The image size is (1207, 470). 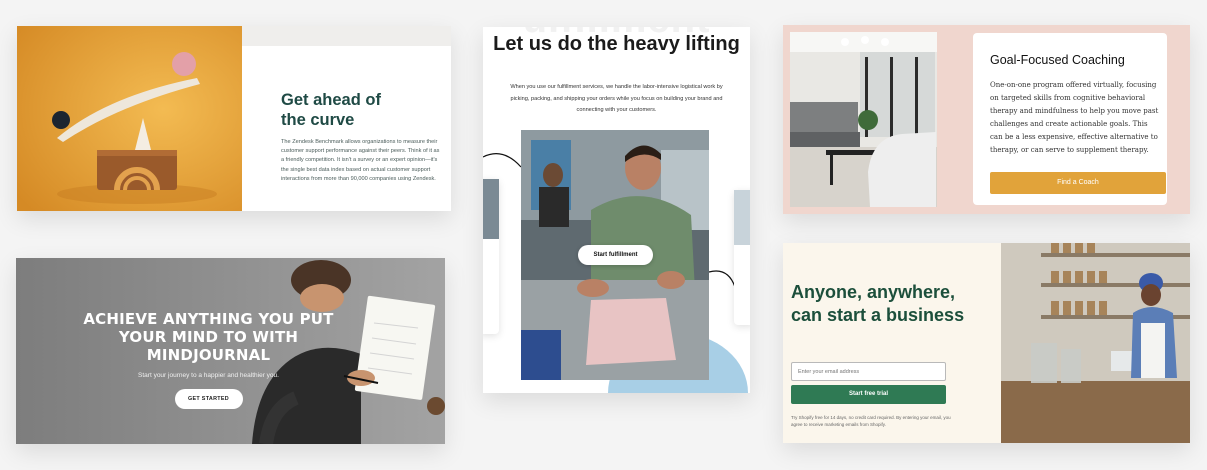 I want to click on title-line-2: the curve, so click(x=318, y=120).